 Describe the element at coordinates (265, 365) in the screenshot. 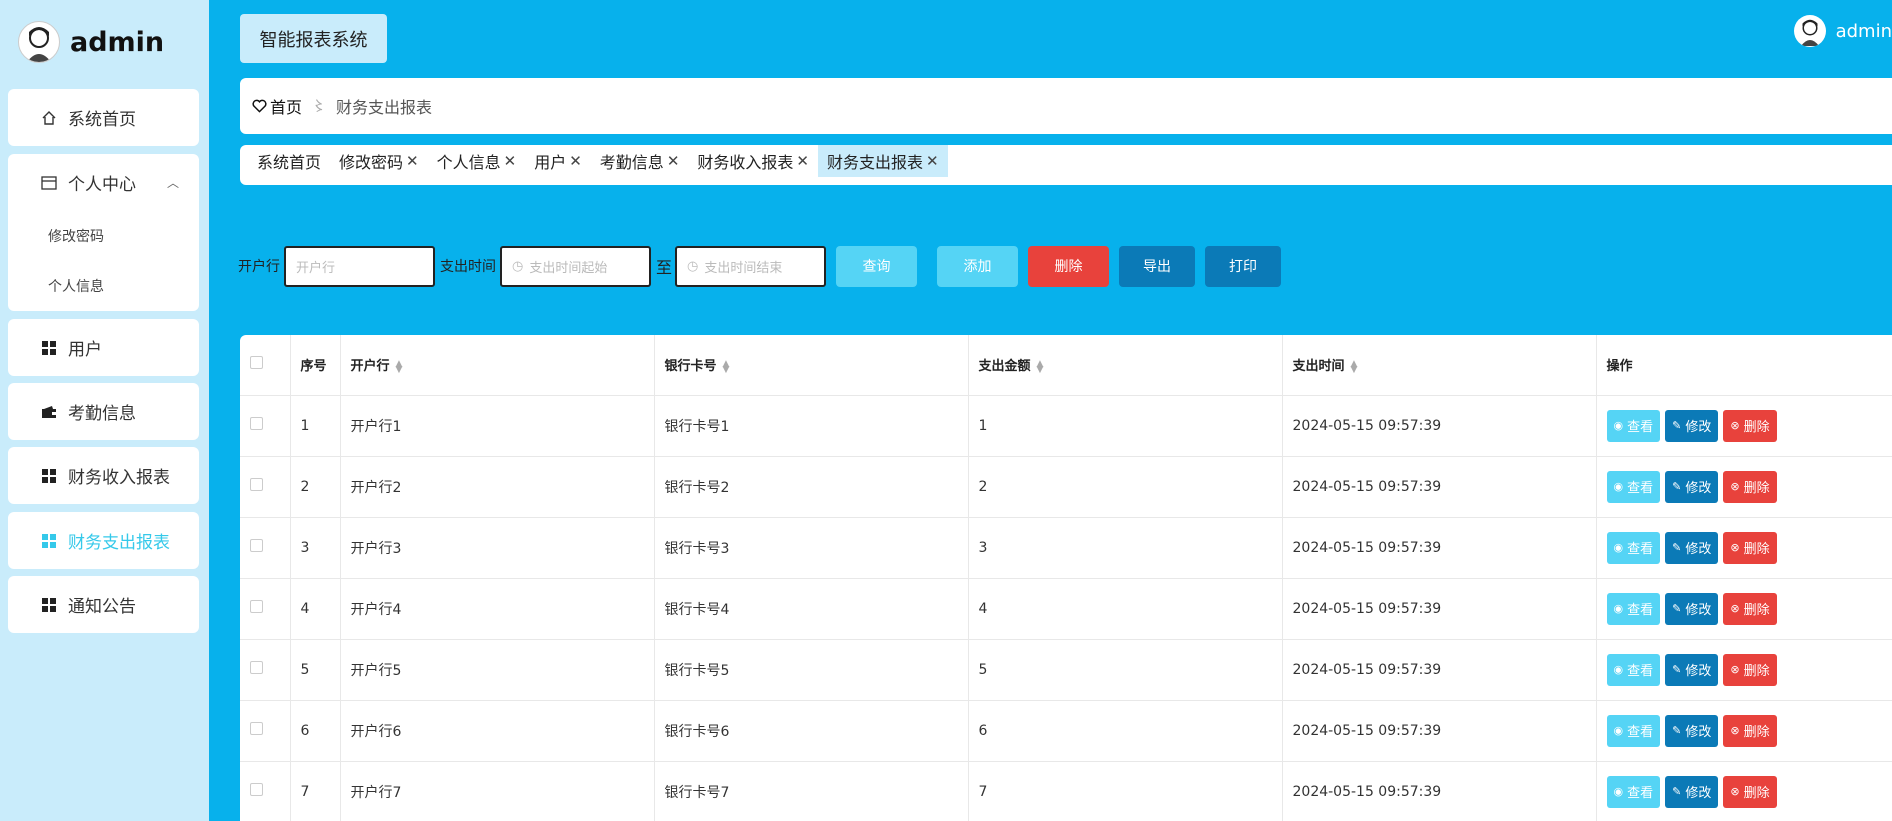

I see `select-all-cell` at that location.